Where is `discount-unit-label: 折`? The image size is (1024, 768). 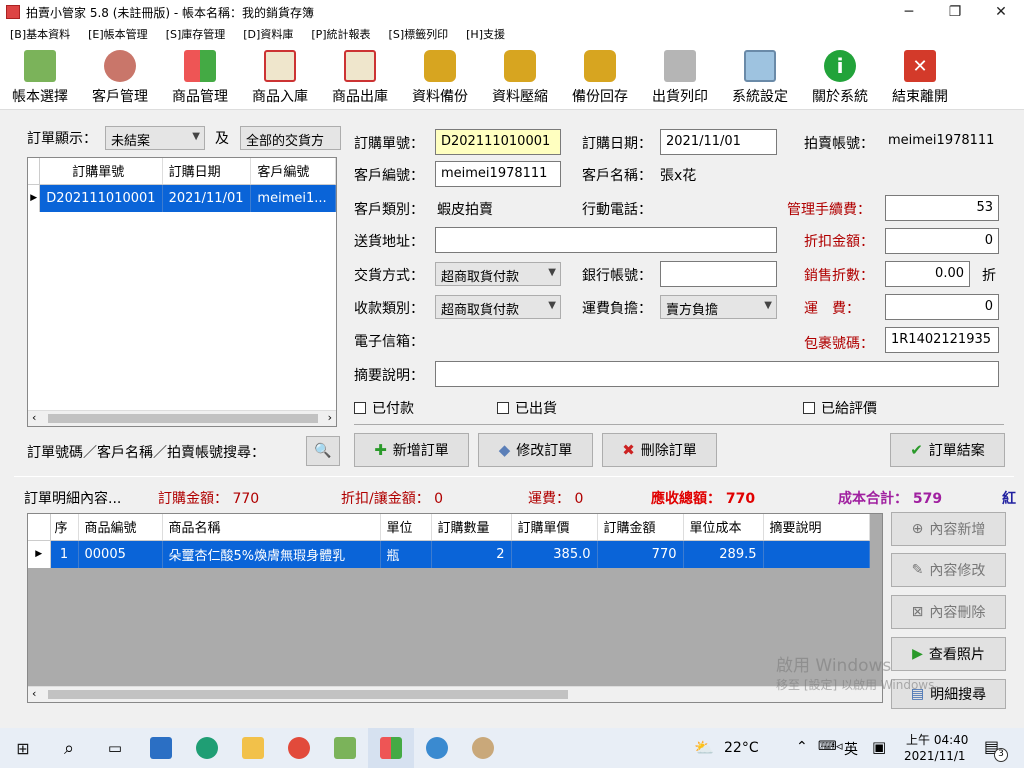
discount-unit-label: 折 is located at coordinates (989, 276).